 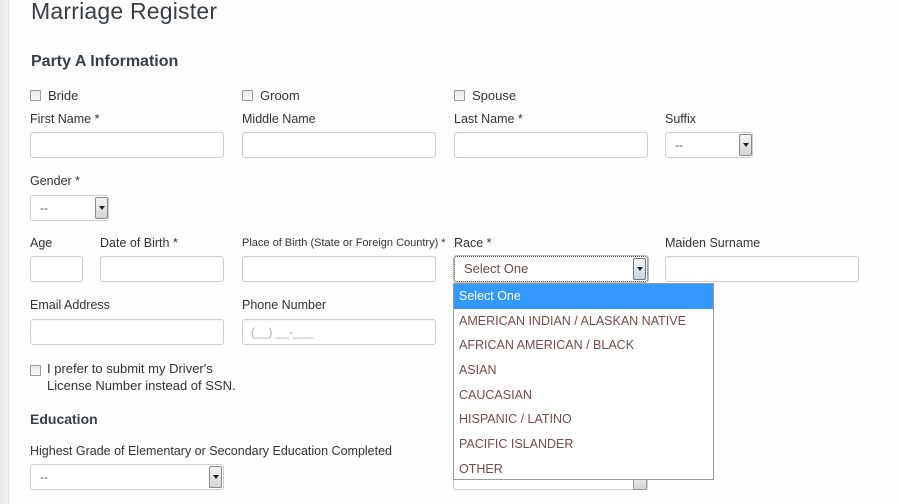 I want to click on groom-label: Groom, so click(x=280, y=95).